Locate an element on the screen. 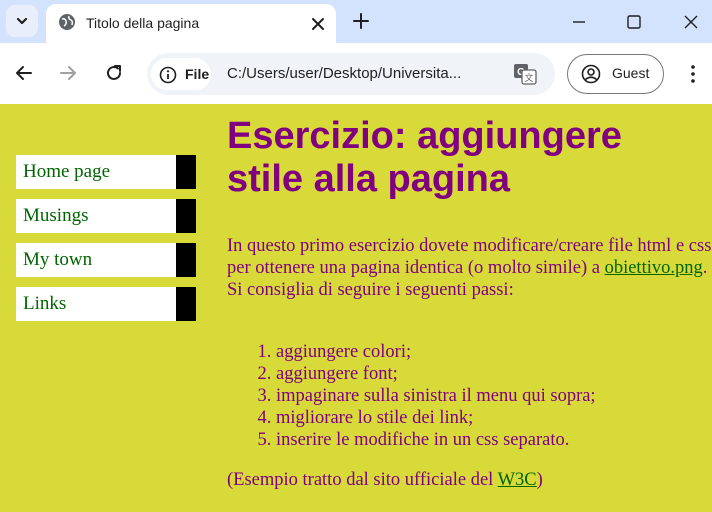 The image size is (712, 512). translate-icon: G 文 is located at coordinates (525, 74).